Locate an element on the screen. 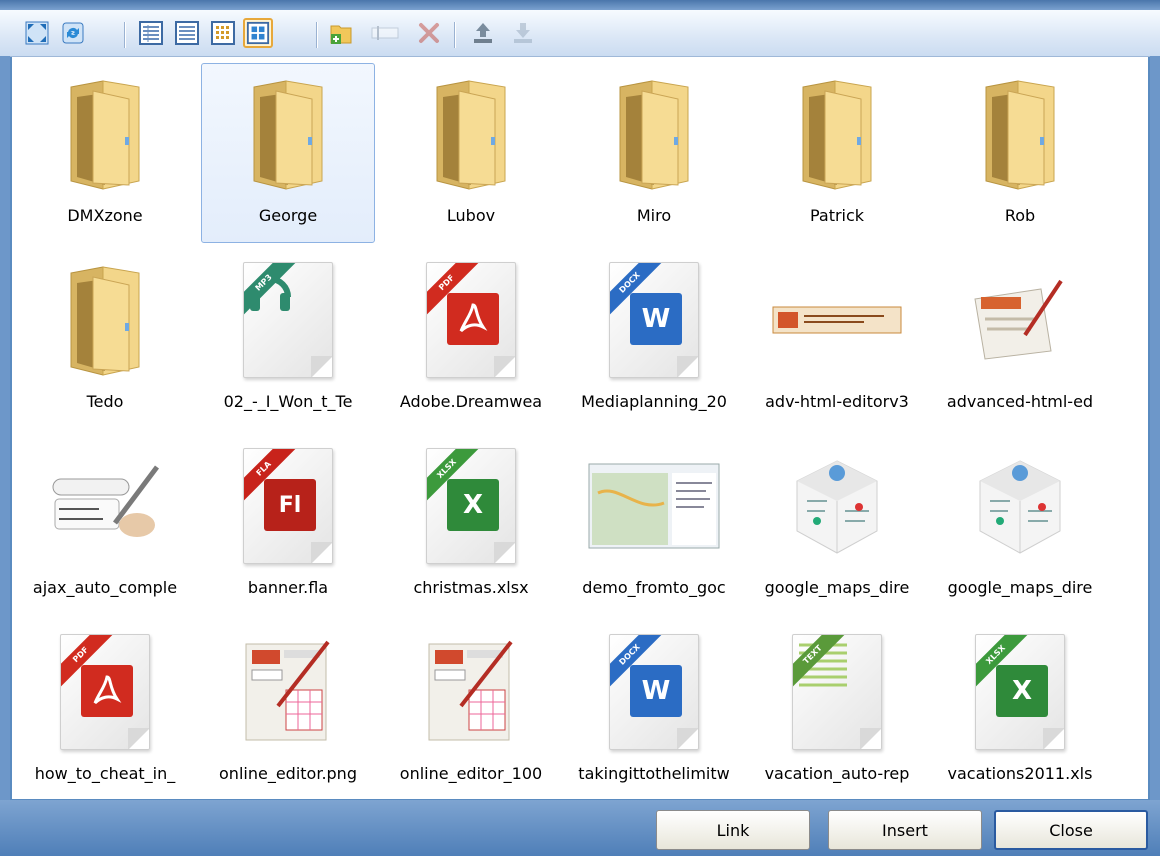  item-label: vacations2011.xls is located at coordinates (1020, 773).